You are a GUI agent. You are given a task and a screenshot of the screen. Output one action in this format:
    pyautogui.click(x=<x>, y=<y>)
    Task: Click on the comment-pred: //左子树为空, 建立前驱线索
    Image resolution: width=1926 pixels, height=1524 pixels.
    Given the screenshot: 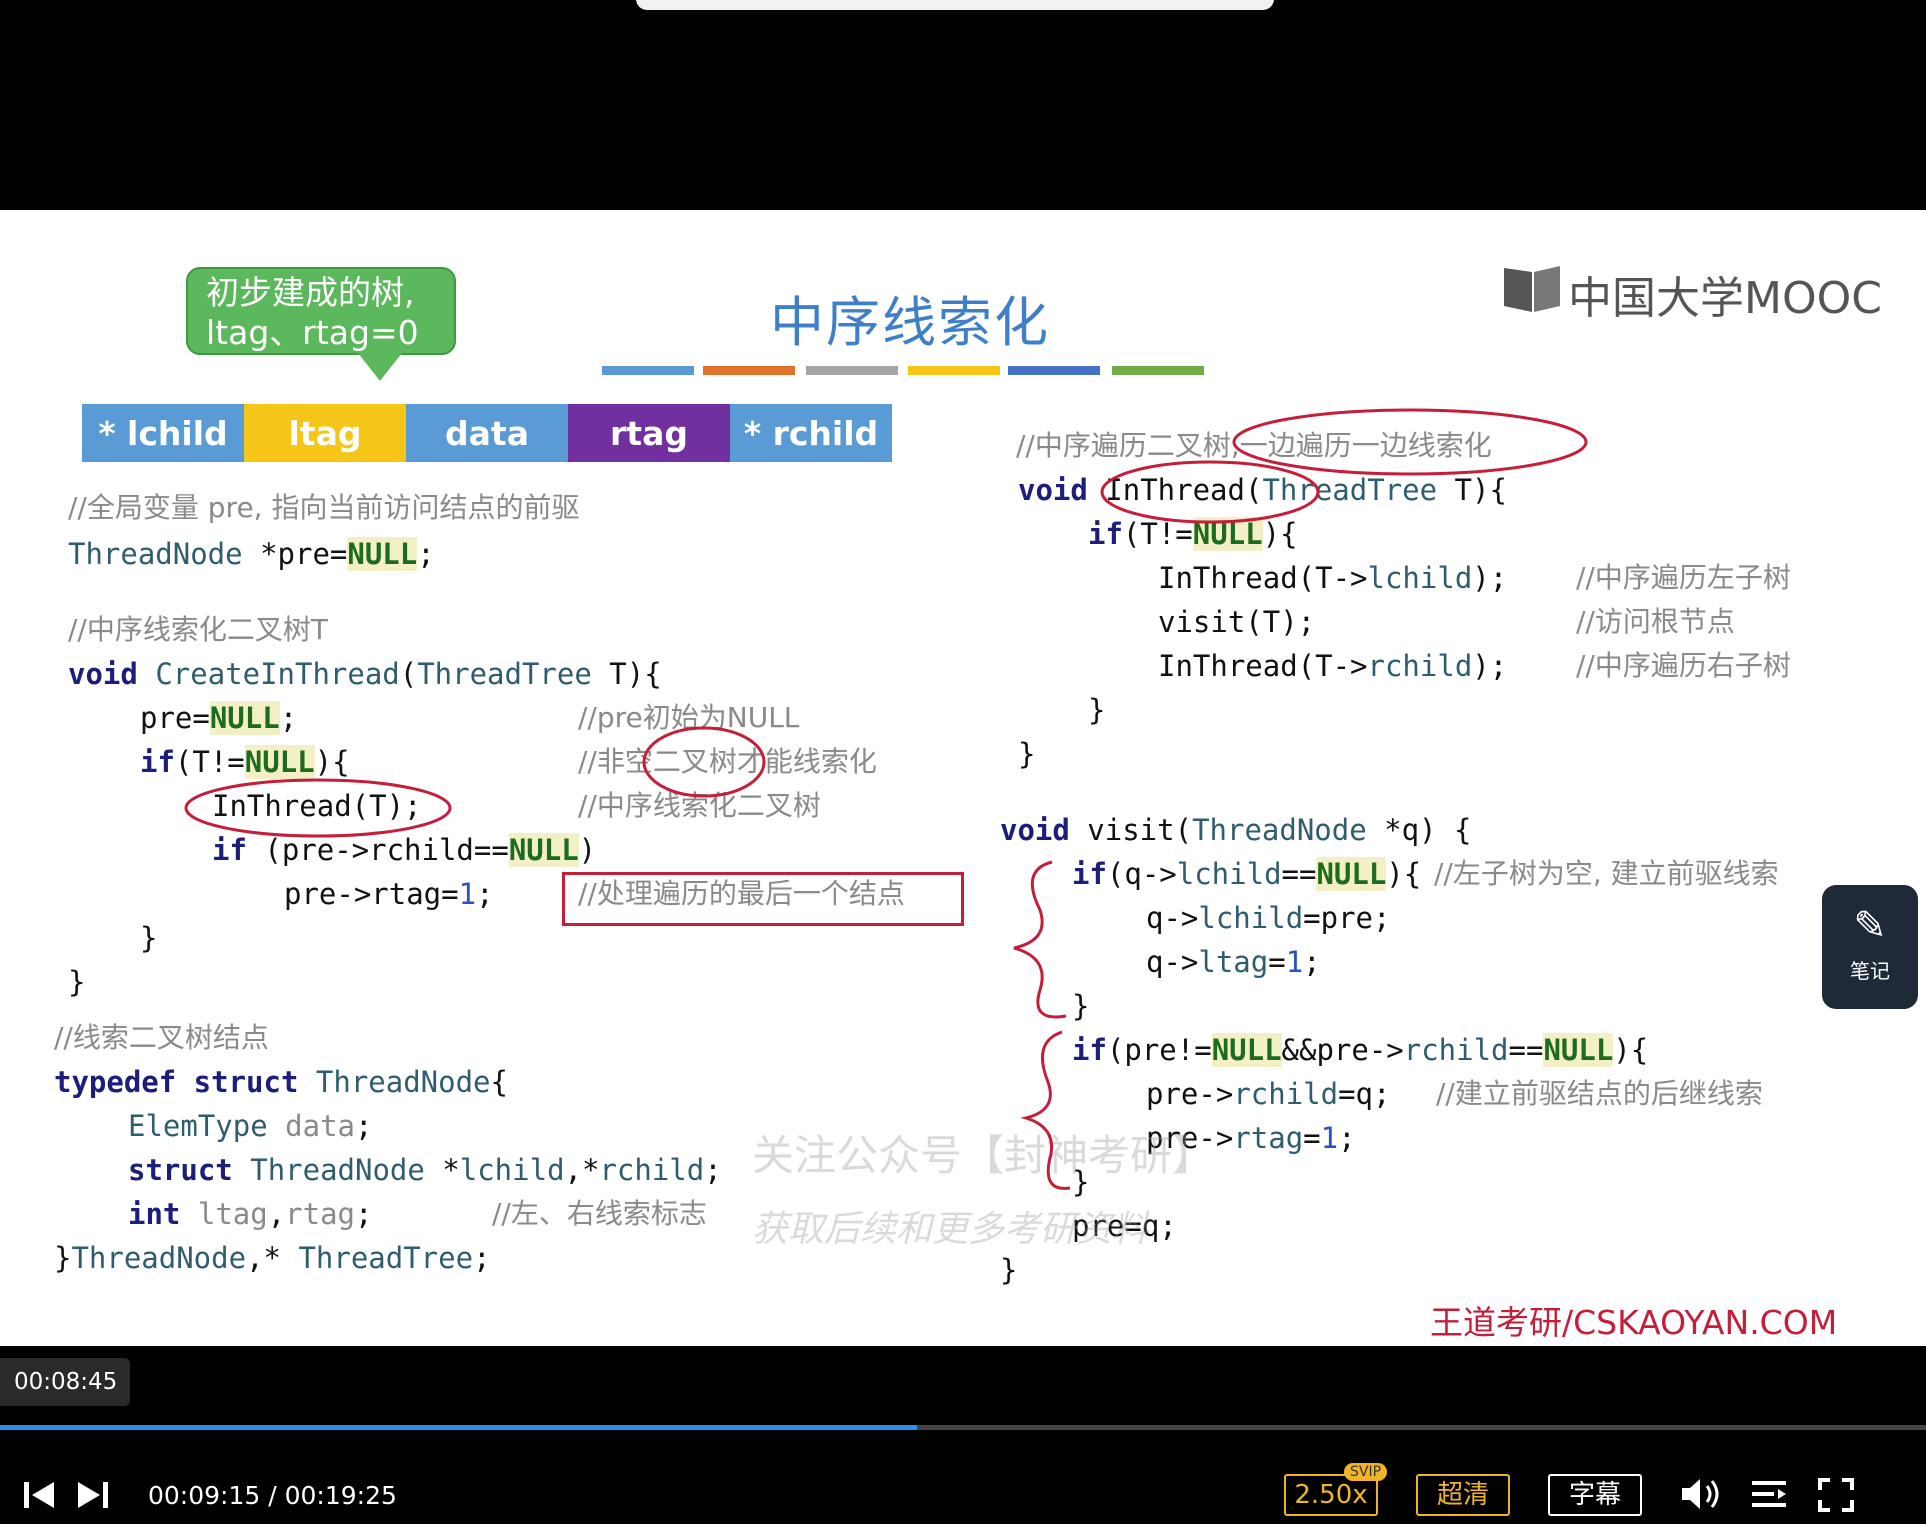 What is the action you would take?
    pyautogui.click(x=1606, y=873)
    